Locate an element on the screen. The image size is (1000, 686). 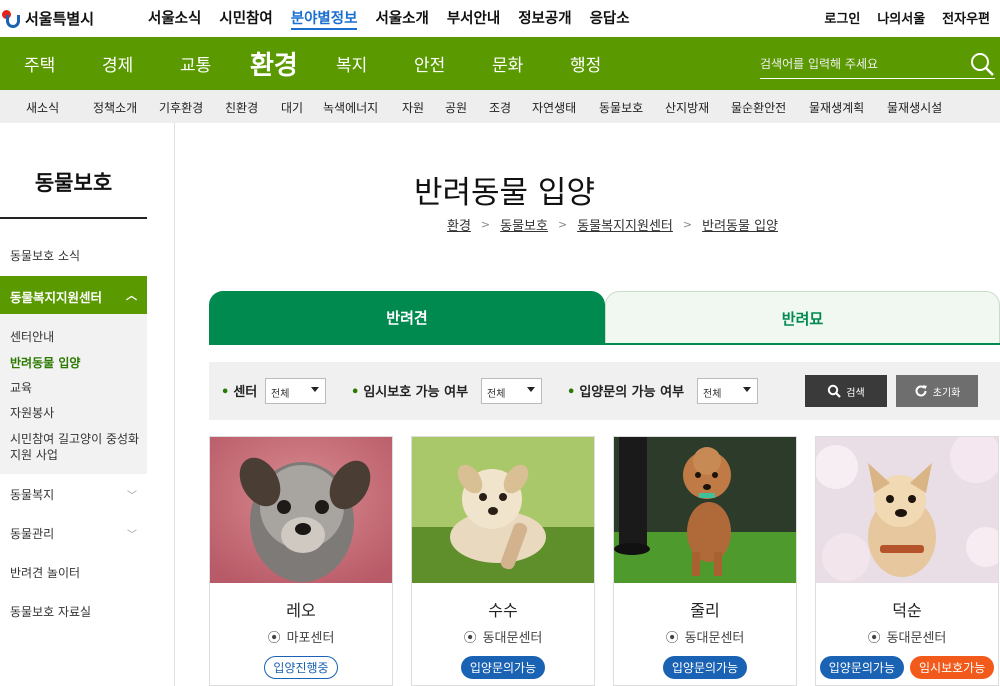
breadcrumb-animal-protection: 동물보호 is located at coordinates (524, 224).